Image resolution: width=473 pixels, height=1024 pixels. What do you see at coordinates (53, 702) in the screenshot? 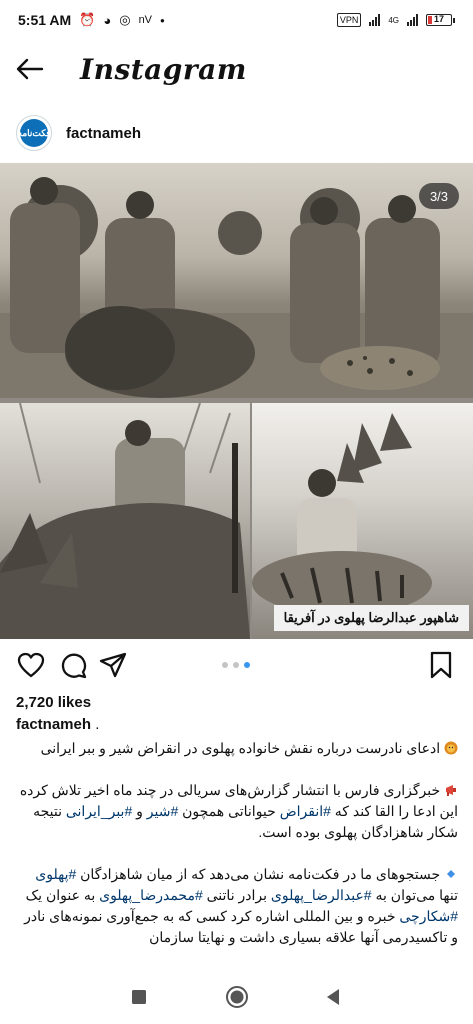
I see `likes-count: 2,720 likes` at bounding box center [53, 702].